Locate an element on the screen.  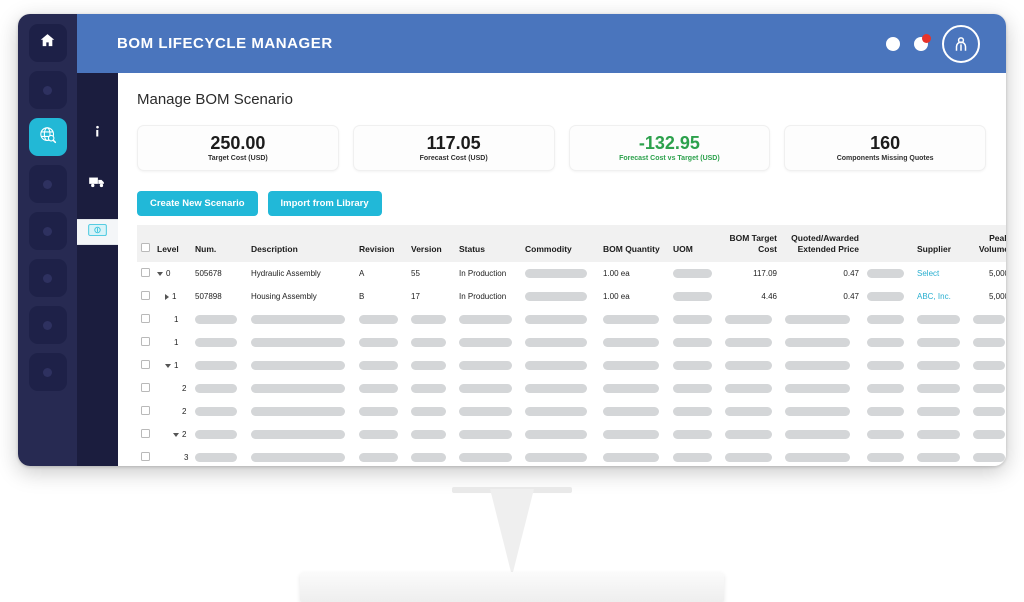
bom_target_cost-cell is located at coordinates (751, 342).